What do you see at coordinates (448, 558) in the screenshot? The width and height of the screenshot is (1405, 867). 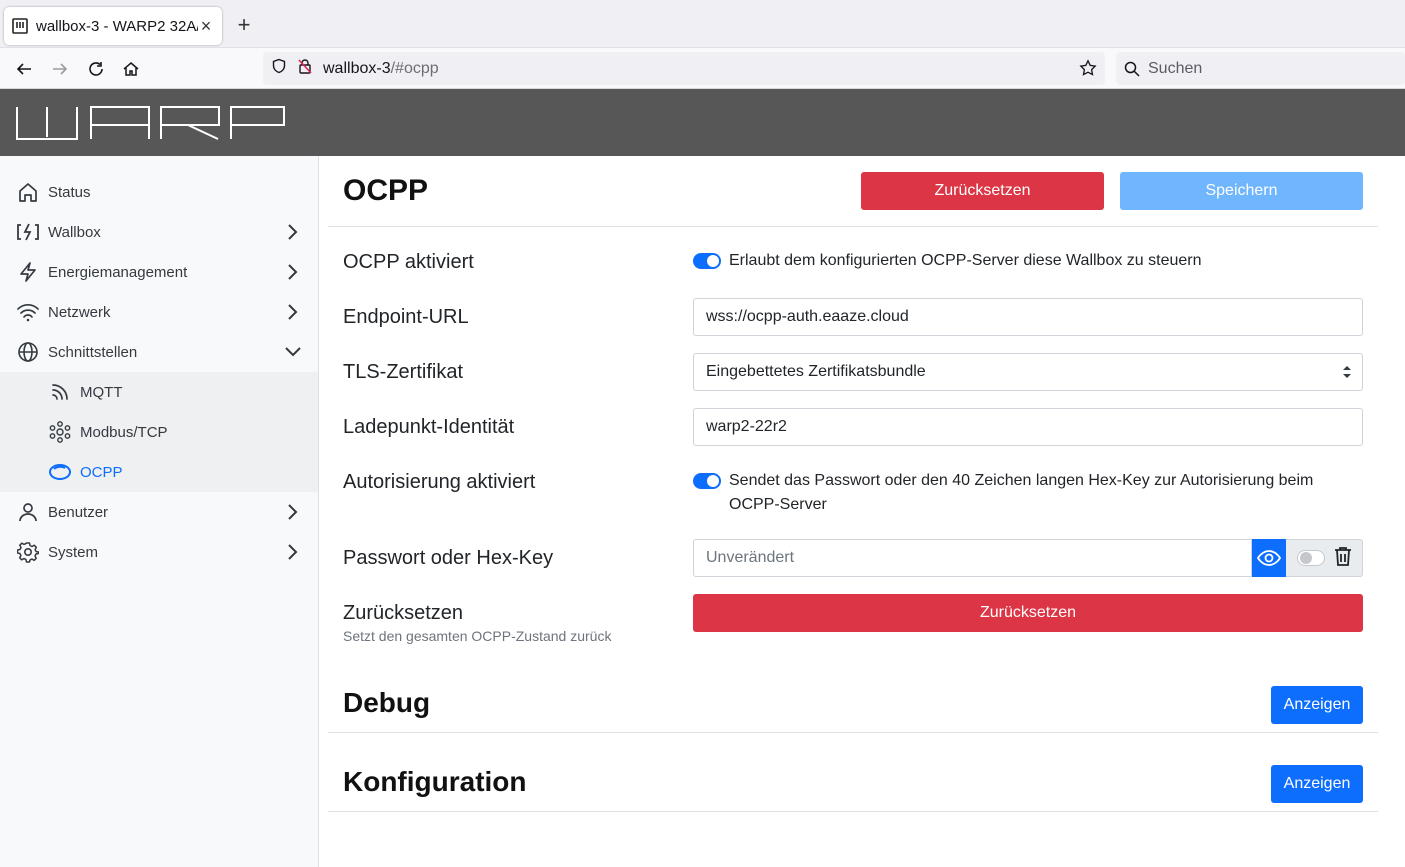 I see `password-label: Passwort oder Hex-Key` at bounding box center [448, 558].